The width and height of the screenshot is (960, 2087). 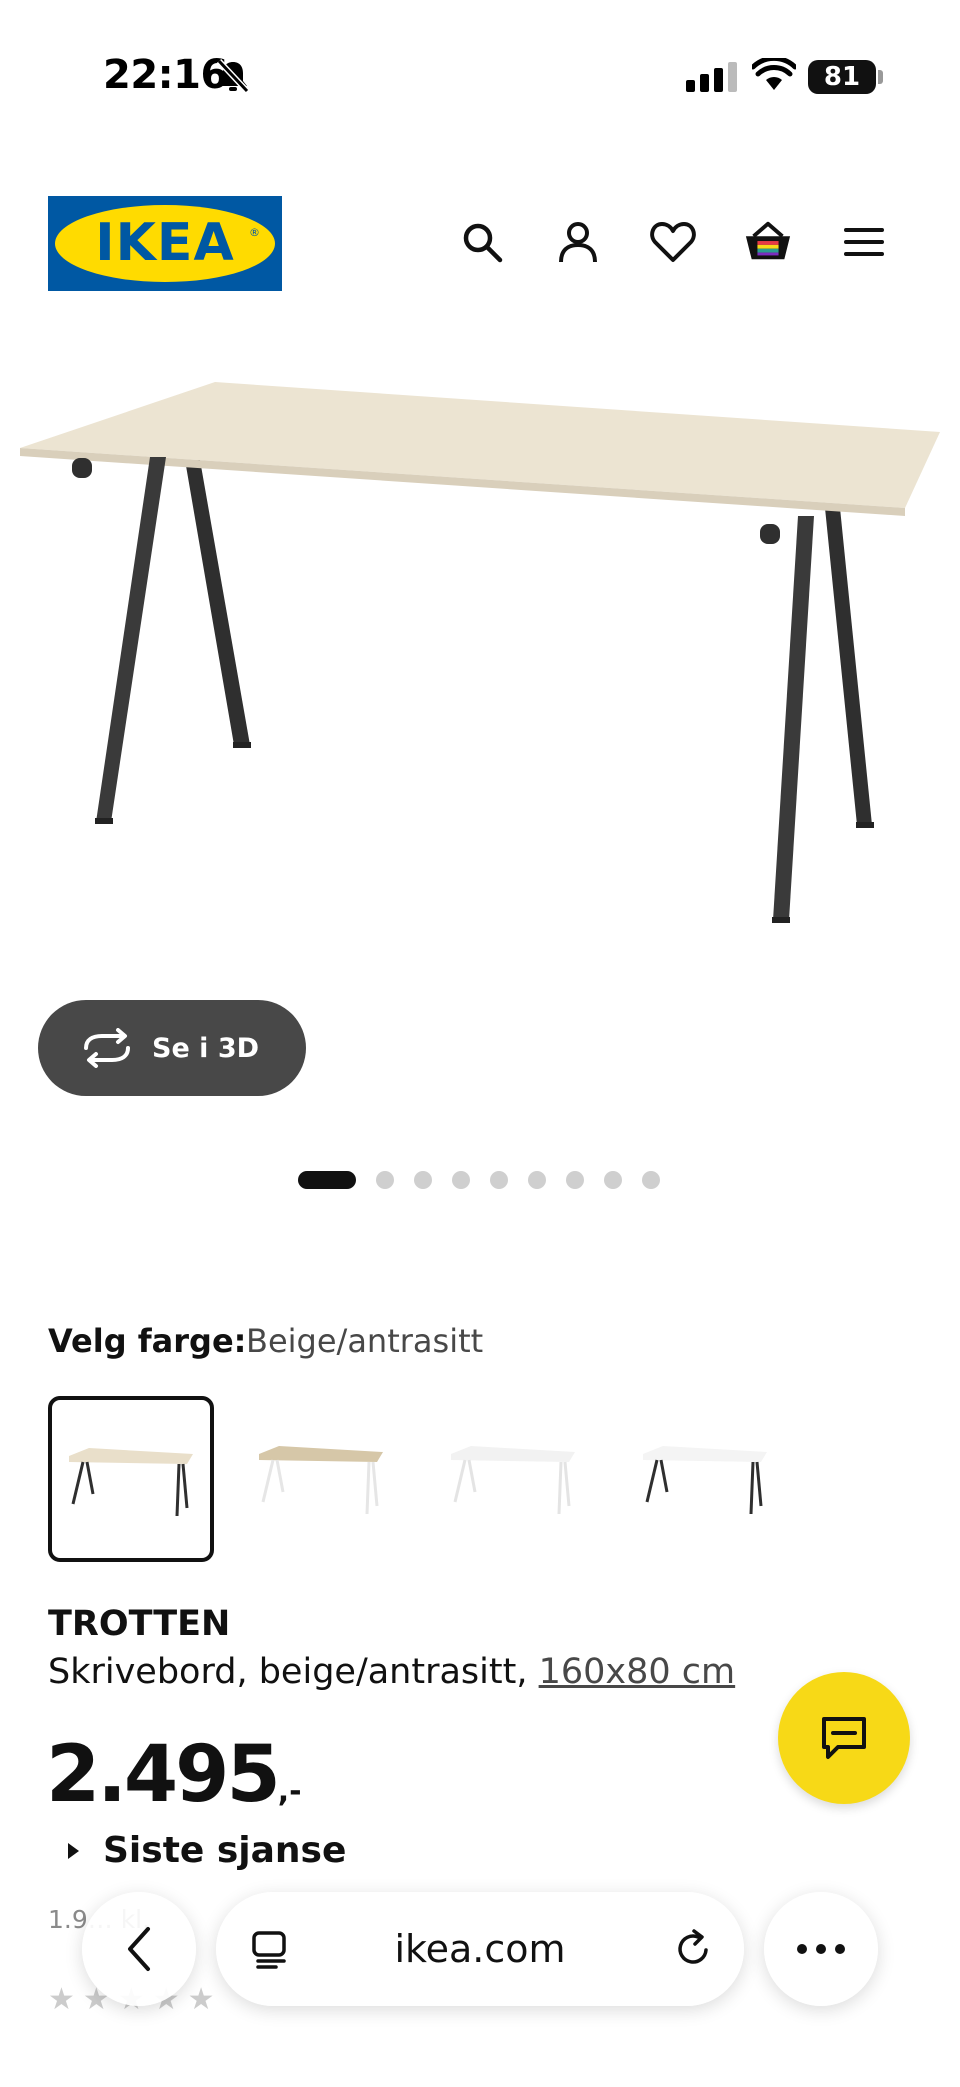 I want to click on view-3d-button: Se i 3D, so click(x=172, y=1048).